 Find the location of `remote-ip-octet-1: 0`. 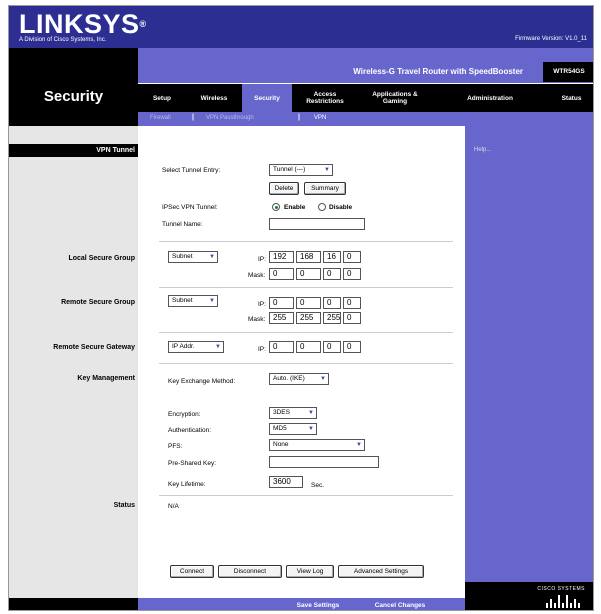

remote-ip-octet-1: 0 is located at coordinates (281, 303).